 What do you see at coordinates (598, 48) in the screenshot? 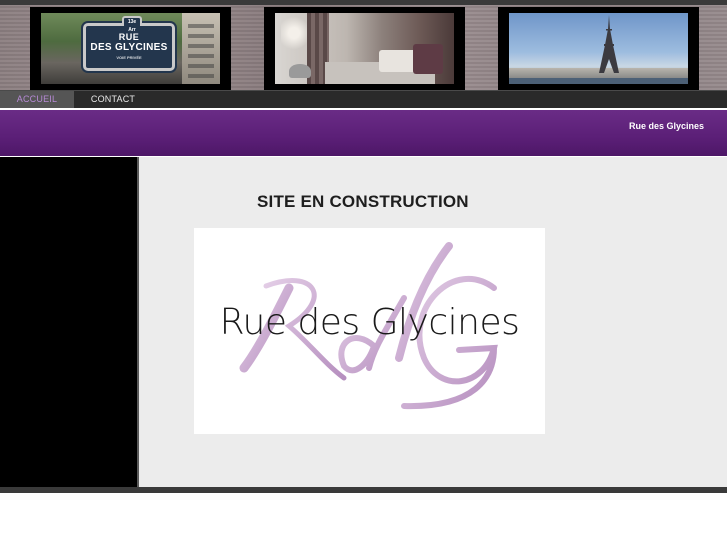
I see `eiffel-tower-photo` at bounding box center [598, 48].